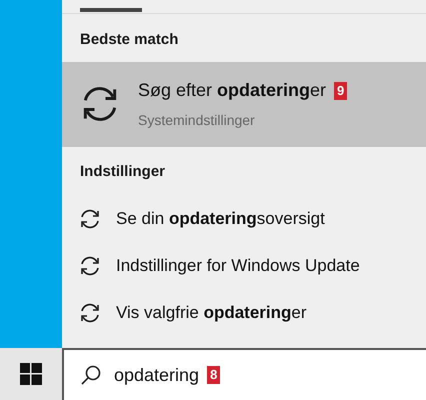 This screenshot has width=426, height=400. Describe the element at coordinates (341, 91) in the screenshot. I see `number-badge: 9` at that location.